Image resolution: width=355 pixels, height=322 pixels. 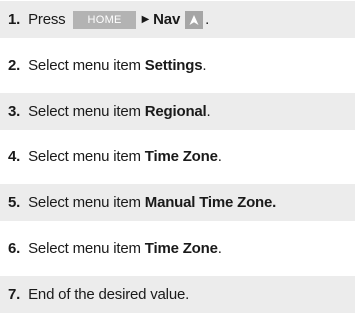 I want to click on menu-item-name: Settings, so click(x=173, y=65).